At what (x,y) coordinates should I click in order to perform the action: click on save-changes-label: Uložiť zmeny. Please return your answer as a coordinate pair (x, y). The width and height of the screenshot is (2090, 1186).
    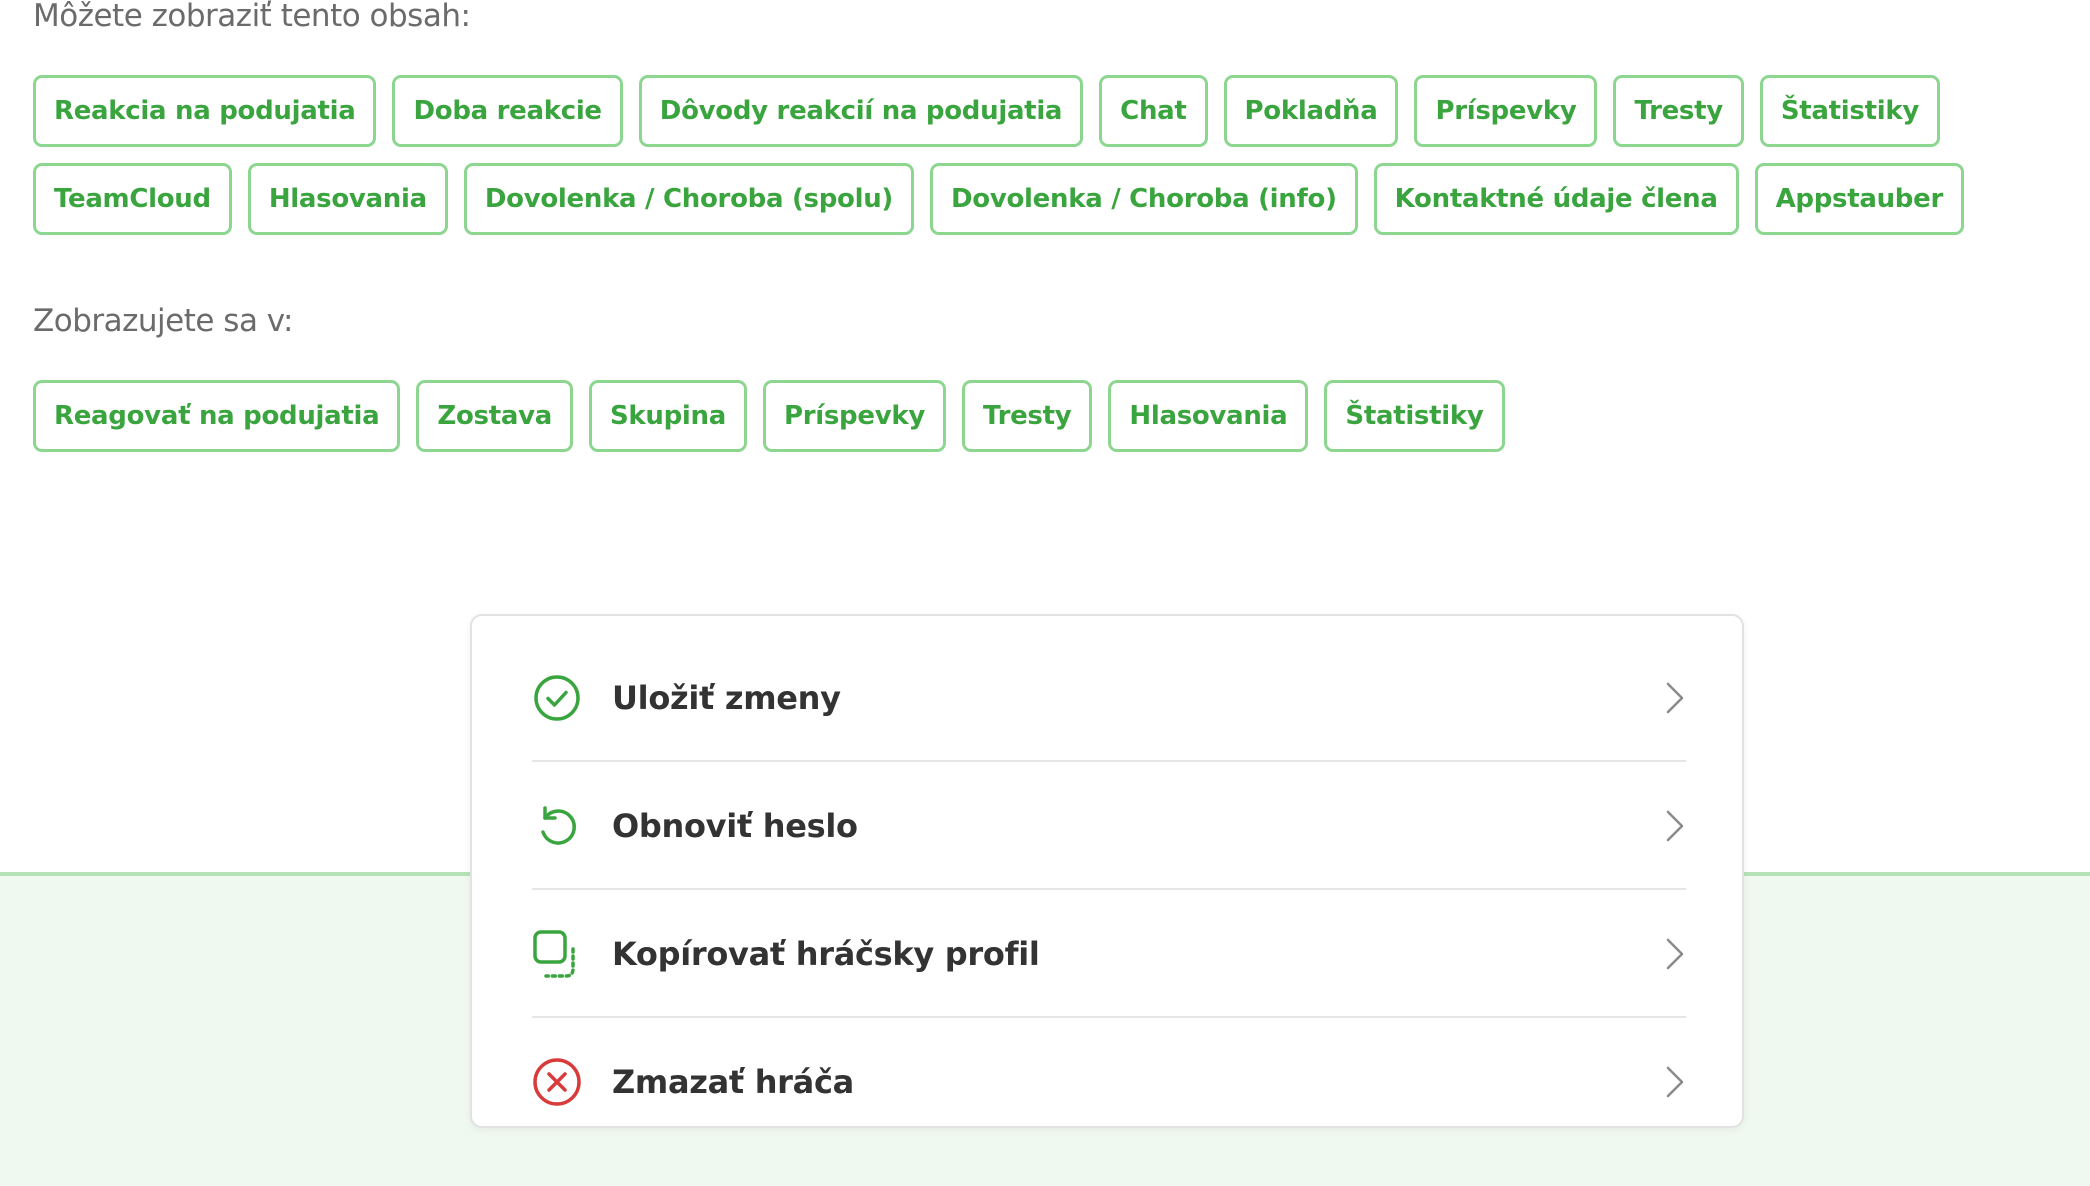
    Looking at the image, I should click on (726, 698).